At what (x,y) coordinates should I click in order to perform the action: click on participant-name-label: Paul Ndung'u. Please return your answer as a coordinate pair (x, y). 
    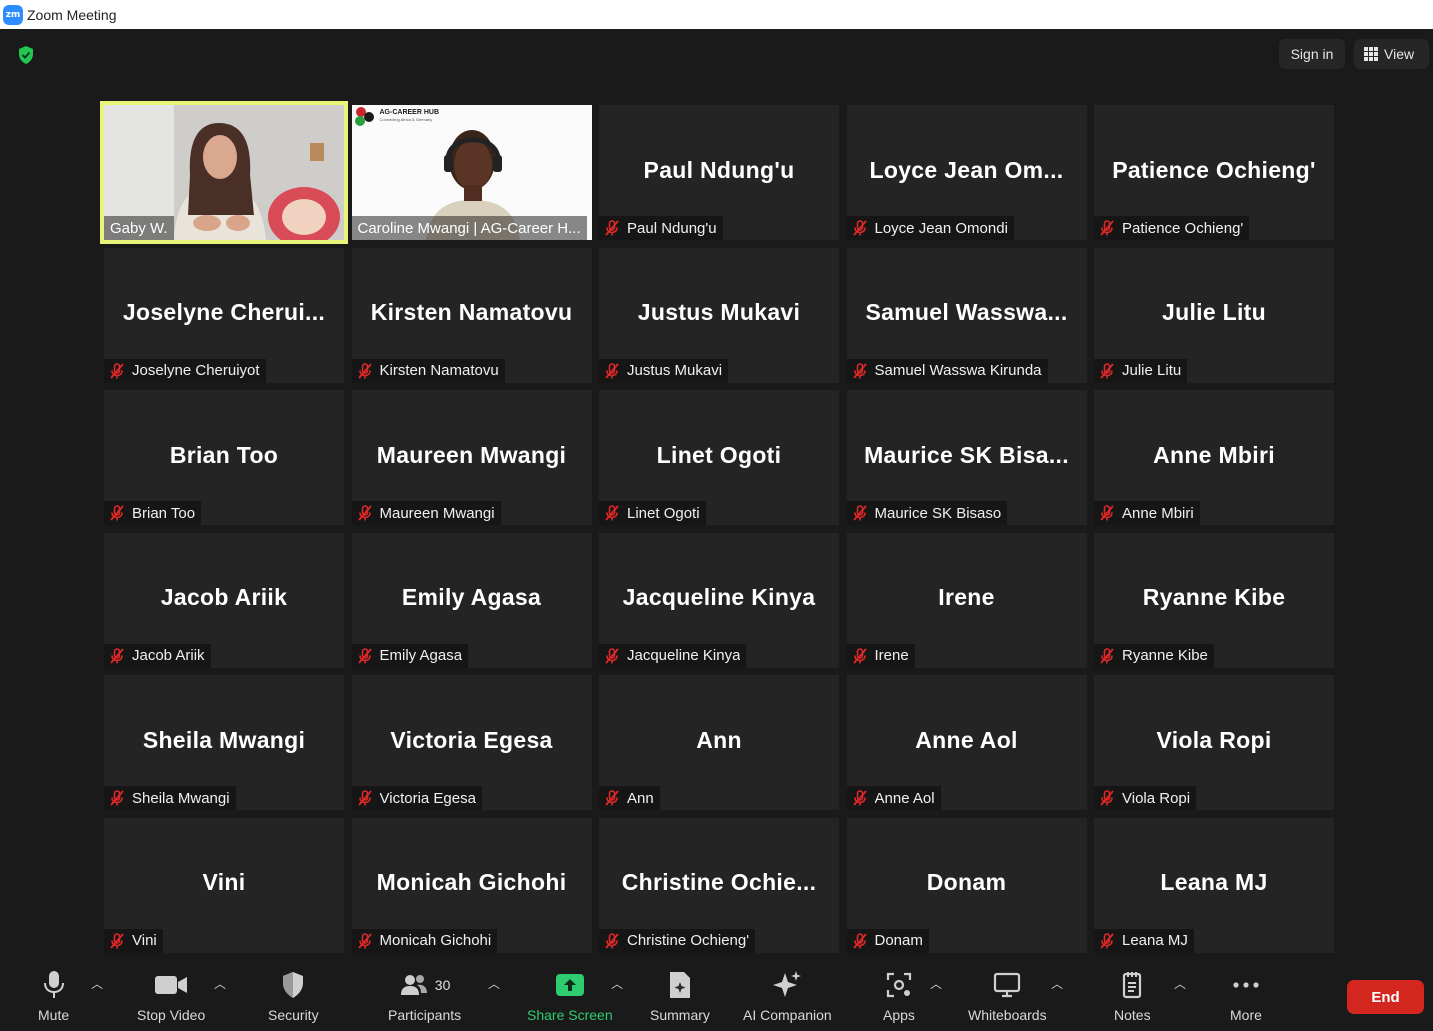
    Looking at the image, I should click on (672, 228).